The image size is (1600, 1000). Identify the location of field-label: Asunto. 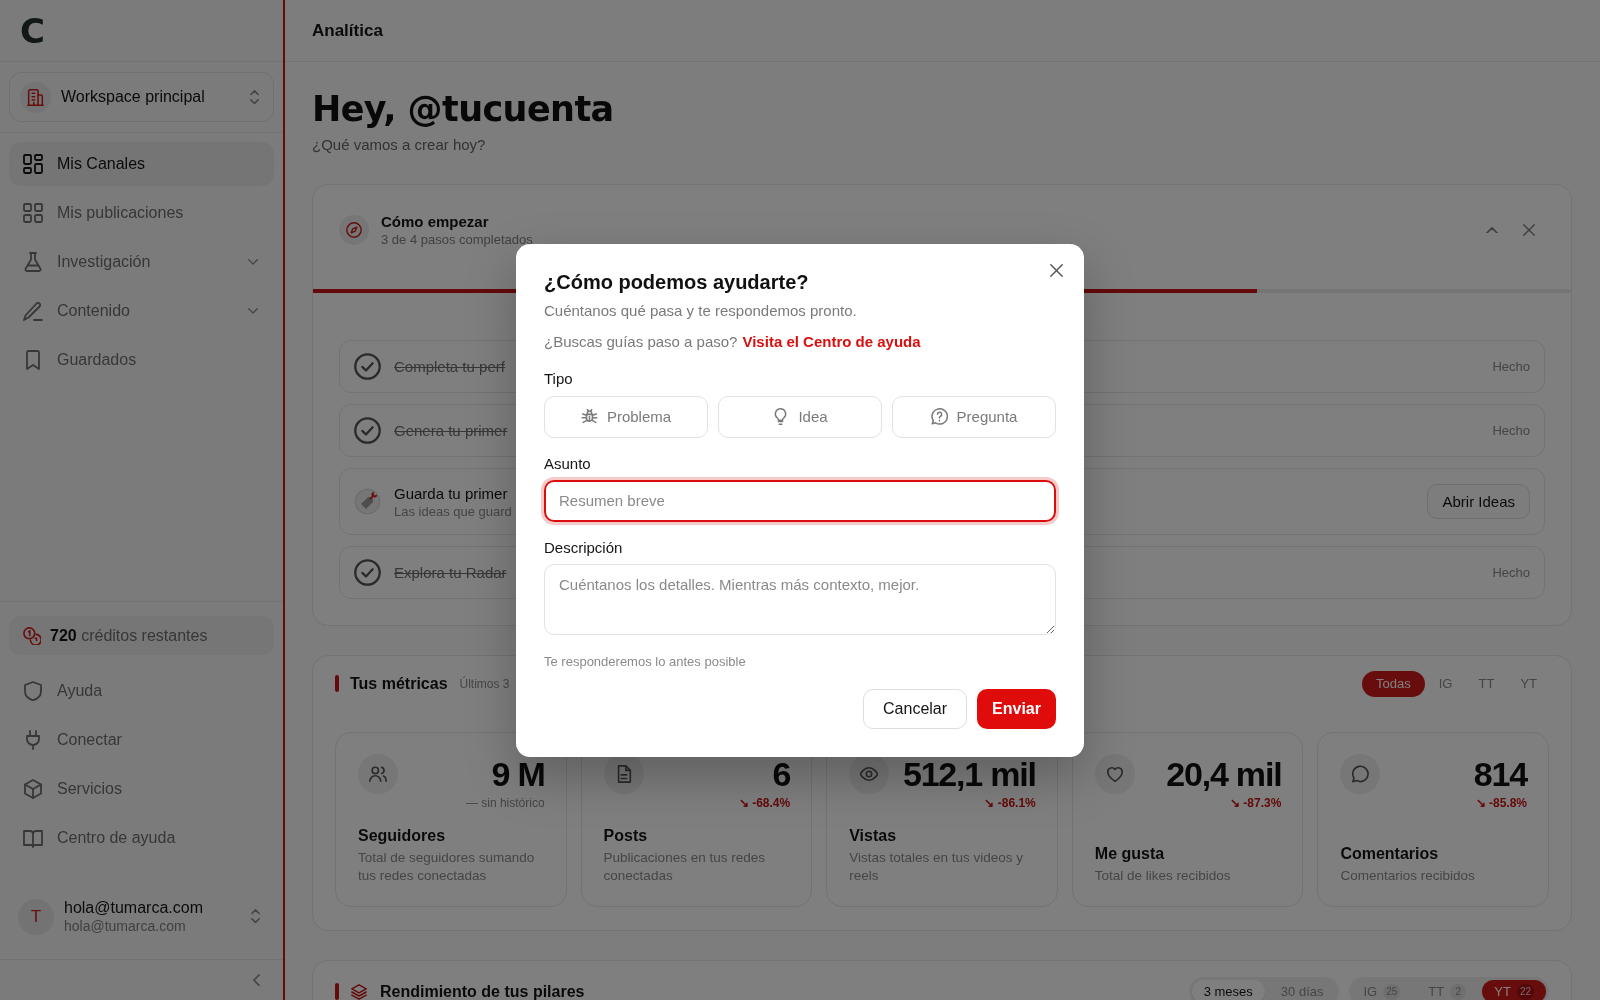
(568, 463).